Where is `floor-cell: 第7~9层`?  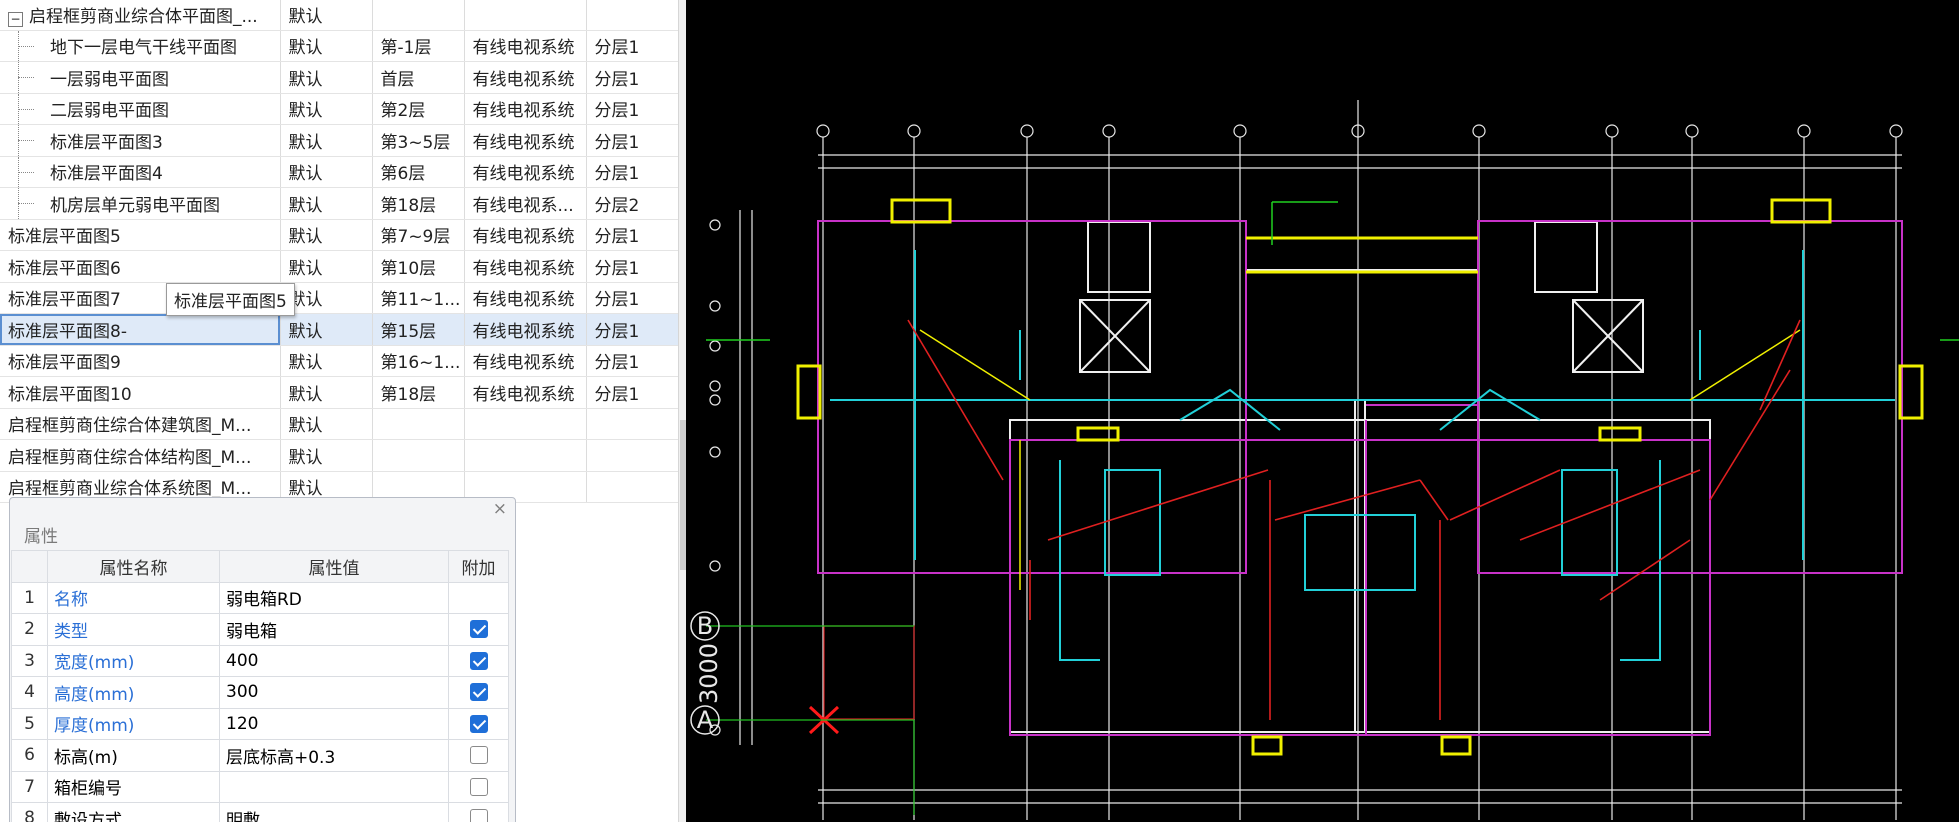
floor-cell: 第7~9层 is located at coordinates (418, 235).